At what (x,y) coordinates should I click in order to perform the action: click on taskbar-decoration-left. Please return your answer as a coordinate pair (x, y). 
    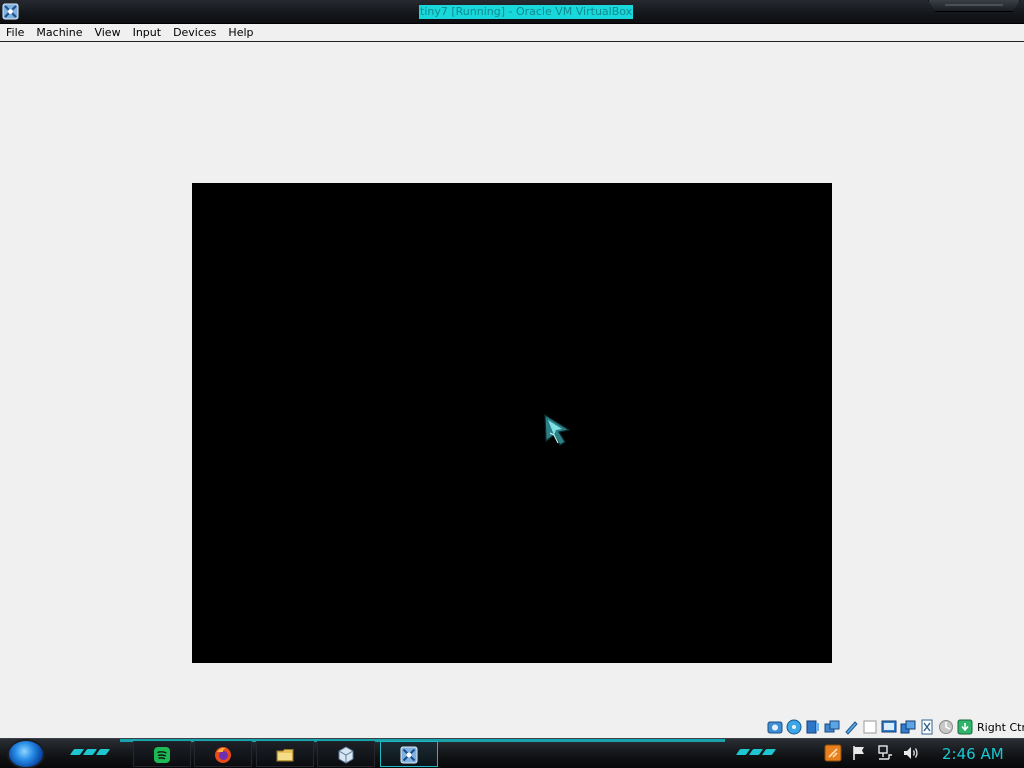
    Looking at the image, I should click on (90, 753).